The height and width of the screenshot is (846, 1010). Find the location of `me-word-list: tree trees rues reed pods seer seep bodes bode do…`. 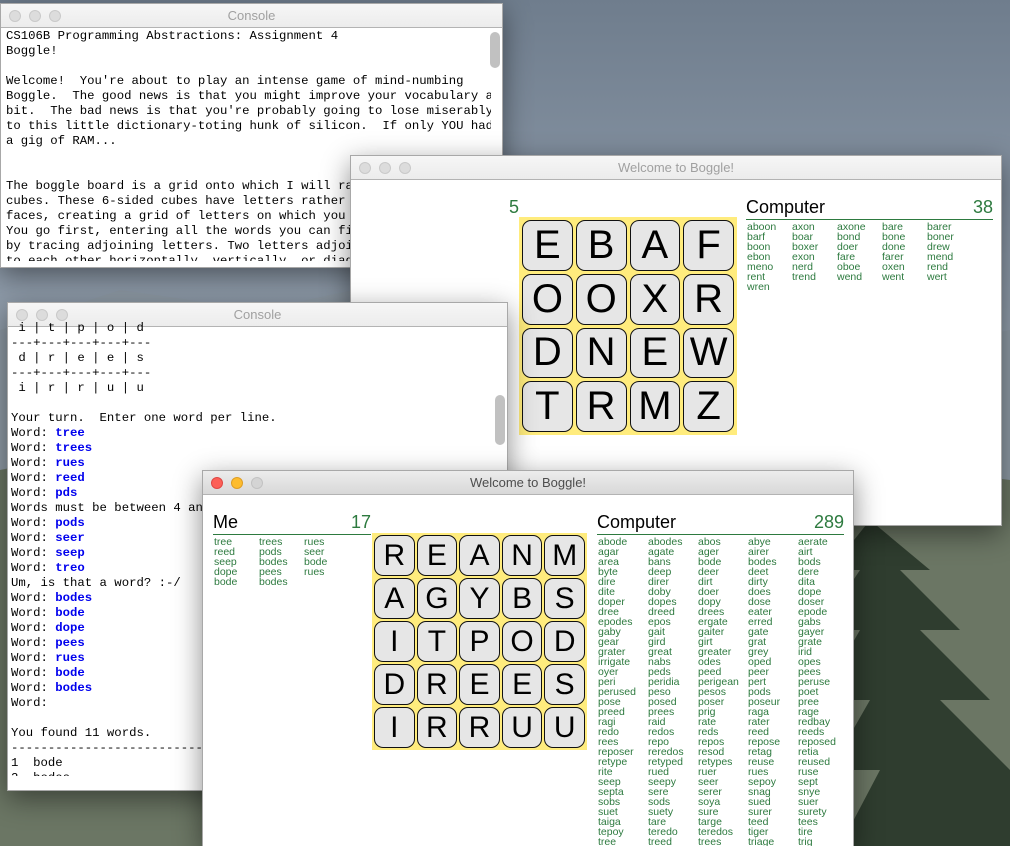

me-word-list: tree trees rues reed pods seer seep bodes bode do… is located at coordinates (281, 562).